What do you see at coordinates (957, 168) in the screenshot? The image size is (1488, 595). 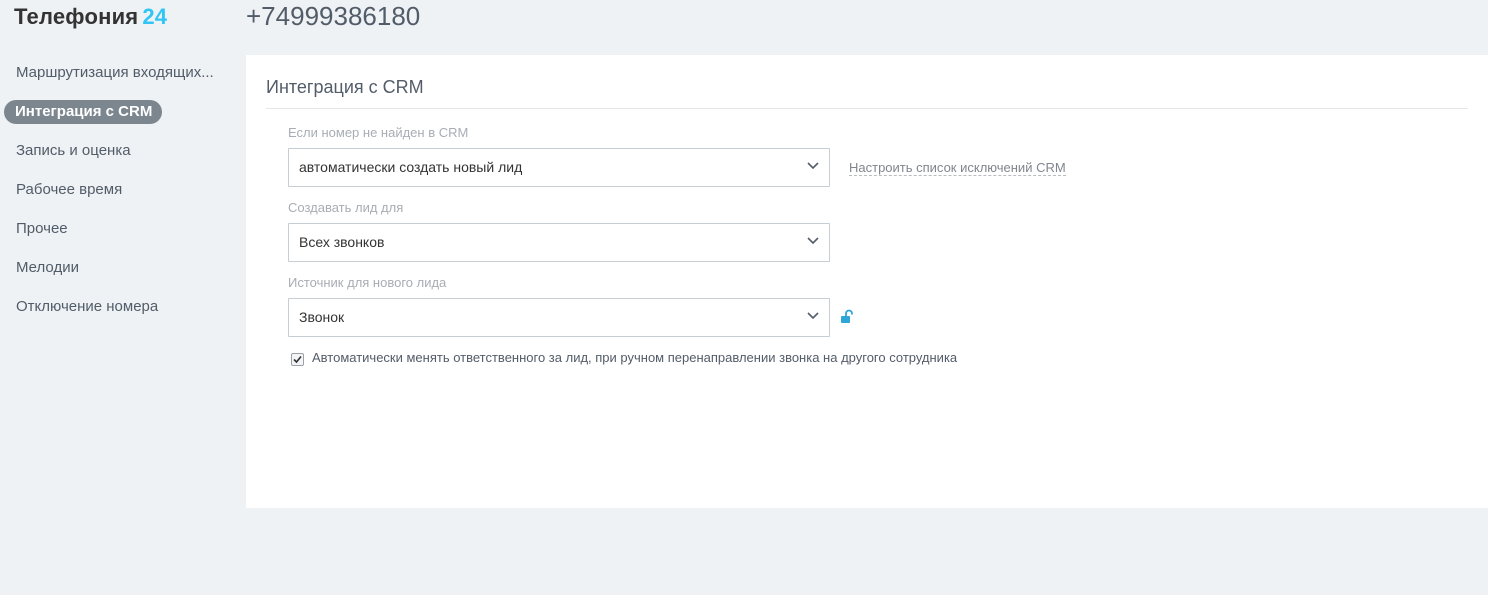 I see `crm-exceptions-link: Настроить список исключений CRM` at bounding box center [957, 168].